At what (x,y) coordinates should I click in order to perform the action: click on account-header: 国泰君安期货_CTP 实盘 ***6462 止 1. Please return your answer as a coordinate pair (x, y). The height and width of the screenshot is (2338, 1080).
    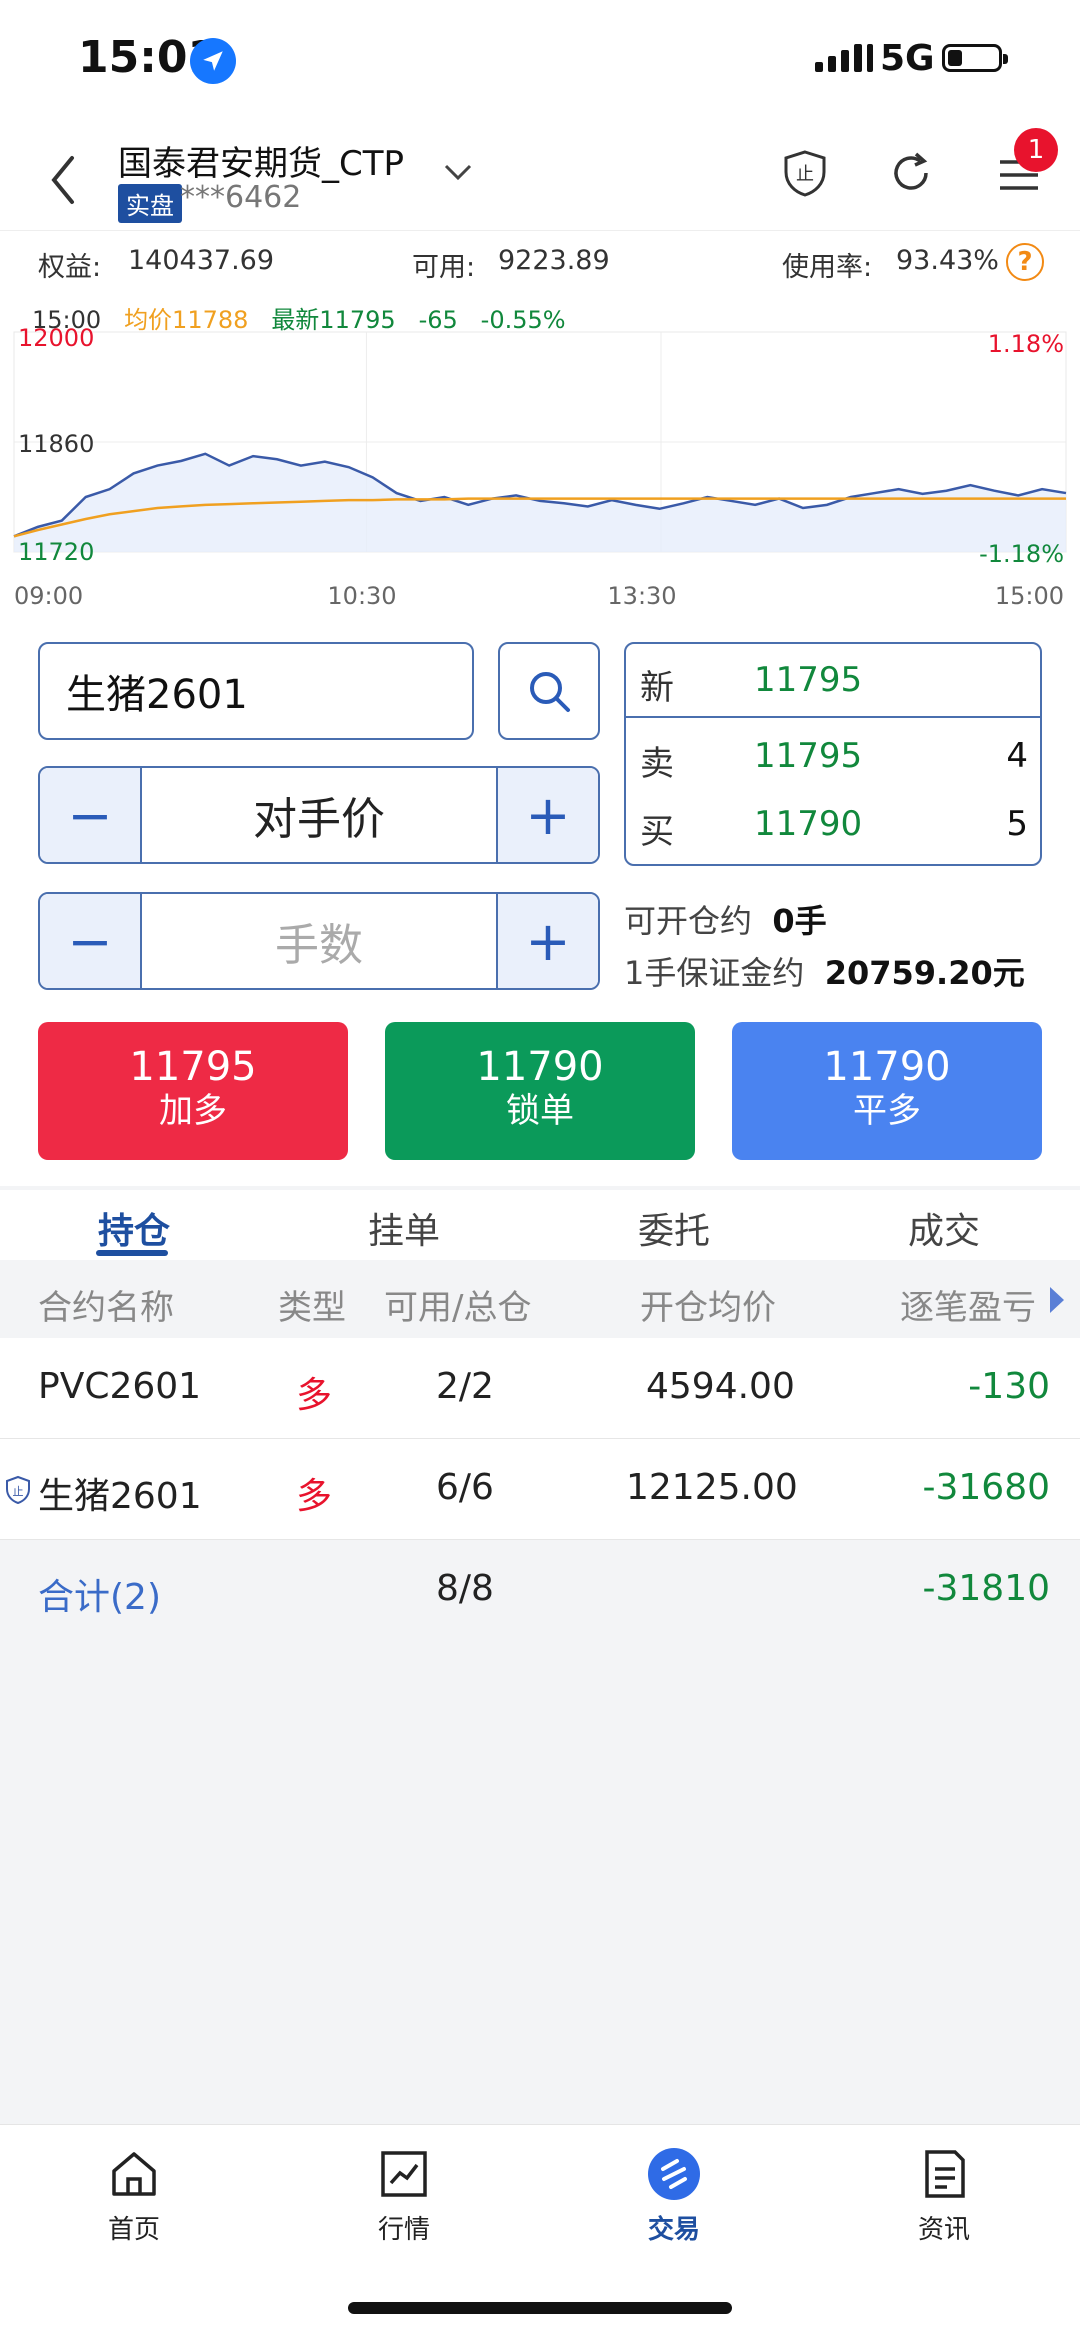
    Looking at the image, I should click on (540, 175).